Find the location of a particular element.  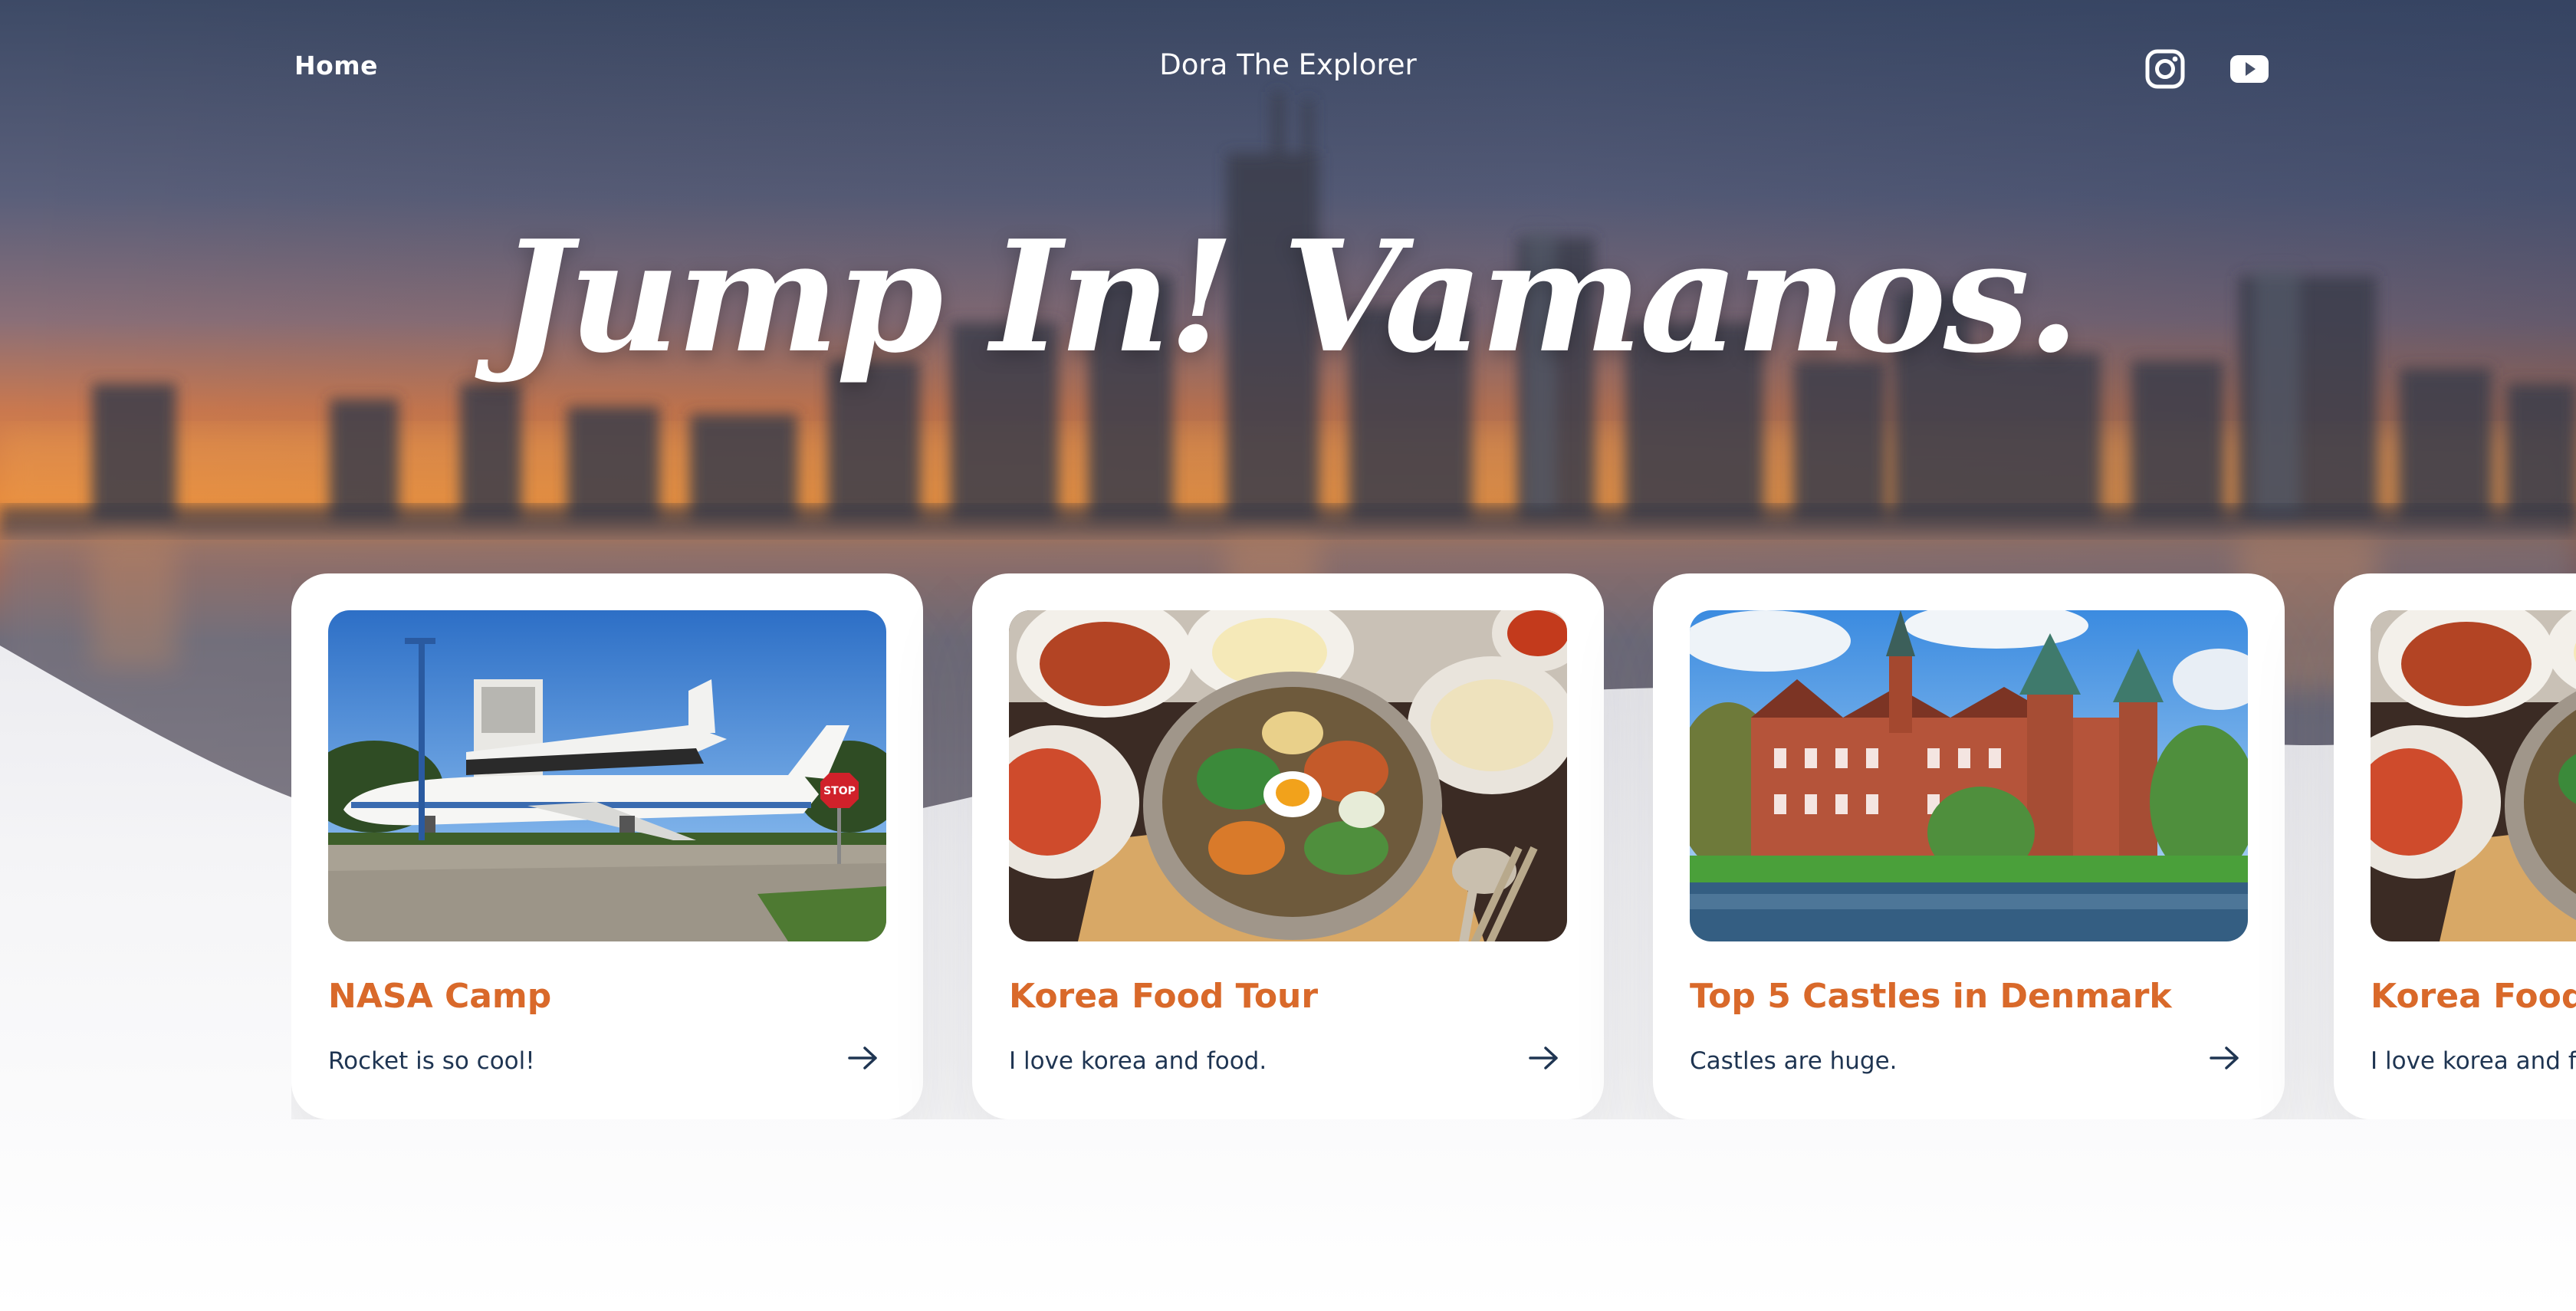

card-nasa-camp: STOP NASA Camp Rocket is so cool! is located at coordinates (607, 846).